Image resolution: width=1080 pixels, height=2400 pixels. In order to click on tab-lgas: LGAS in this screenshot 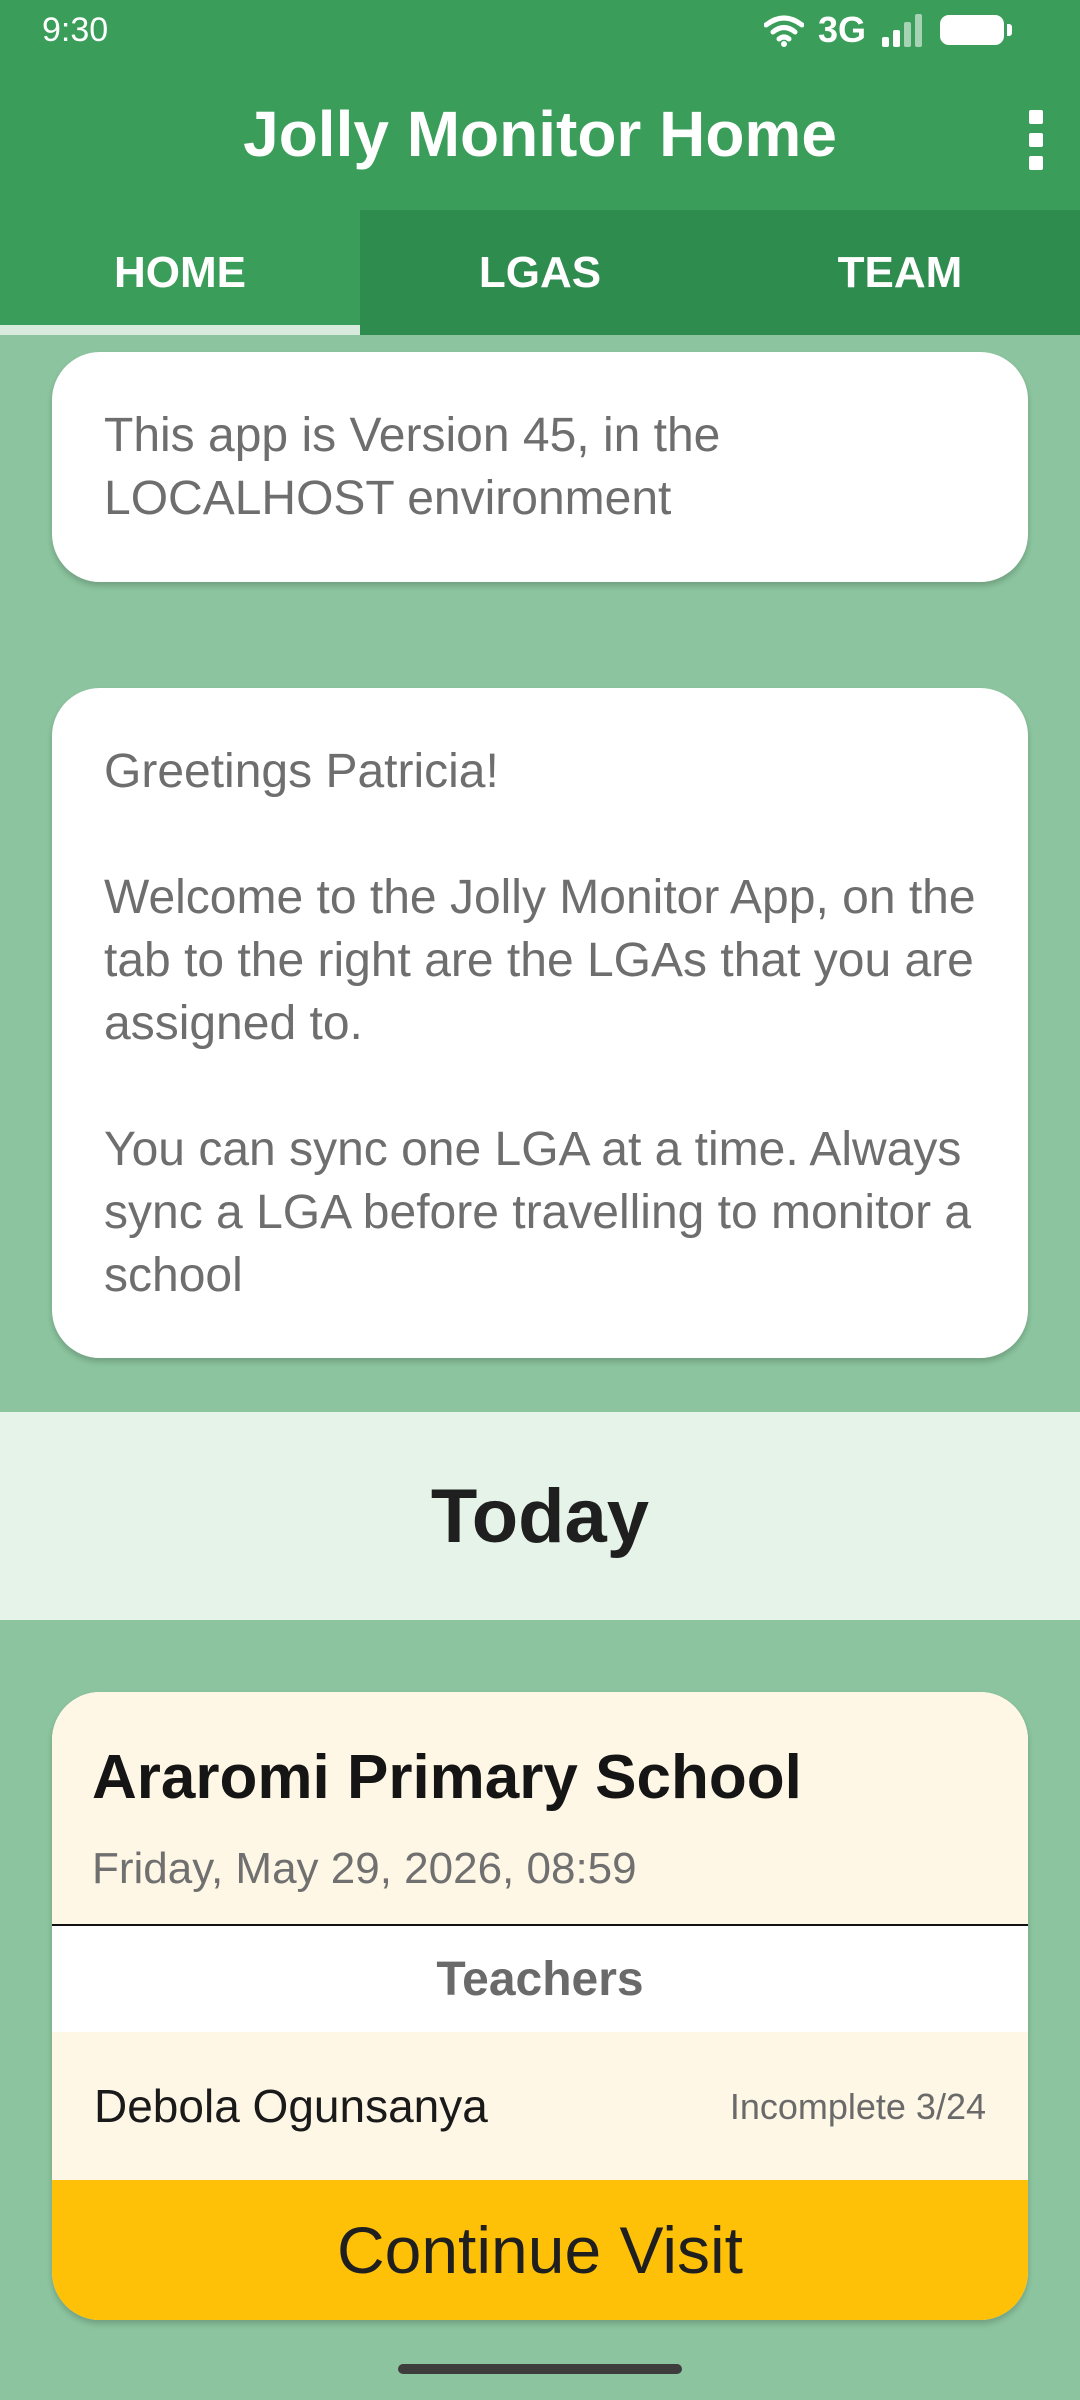, I will do `click(540, 272)`.